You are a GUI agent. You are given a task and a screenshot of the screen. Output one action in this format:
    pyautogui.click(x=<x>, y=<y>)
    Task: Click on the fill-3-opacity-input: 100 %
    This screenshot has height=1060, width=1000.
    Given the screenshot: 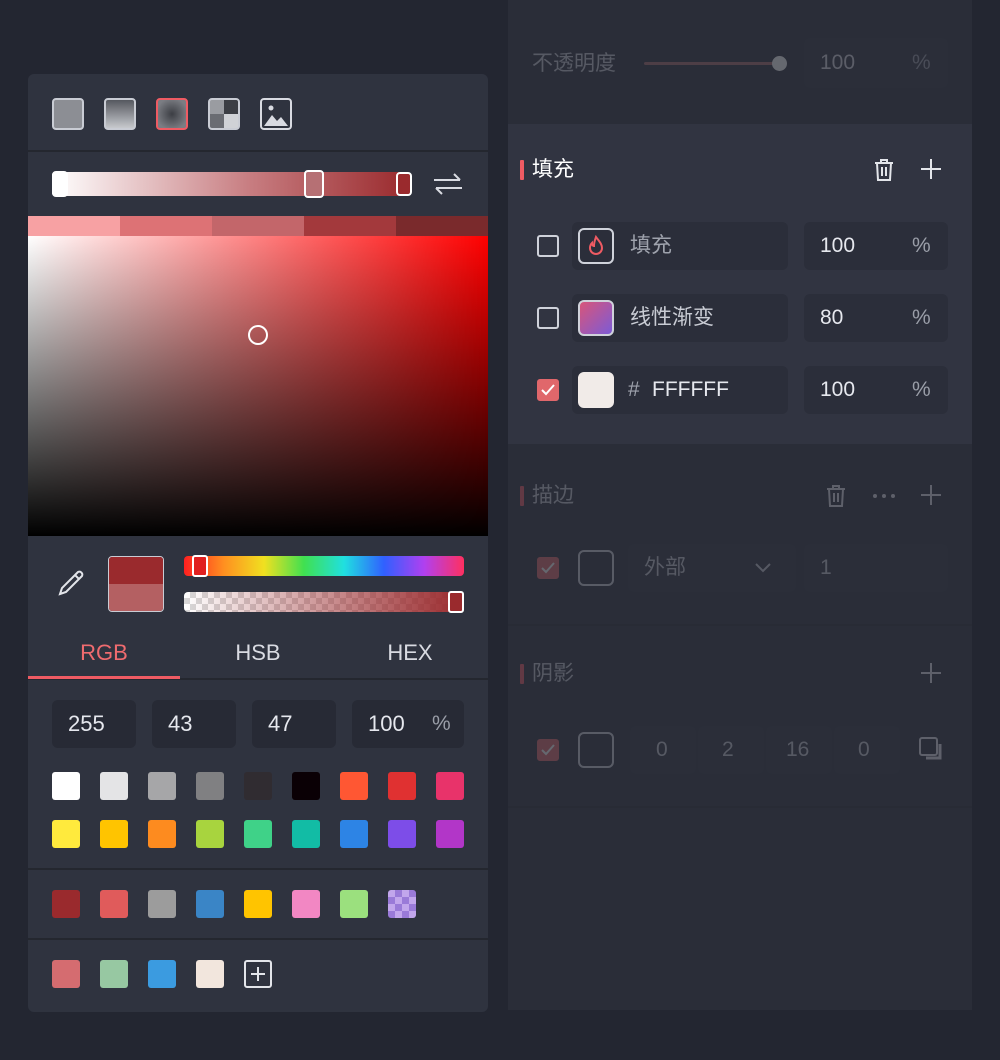 What is the action you would take?
    pyautogui.click(x=876, y=390)
    